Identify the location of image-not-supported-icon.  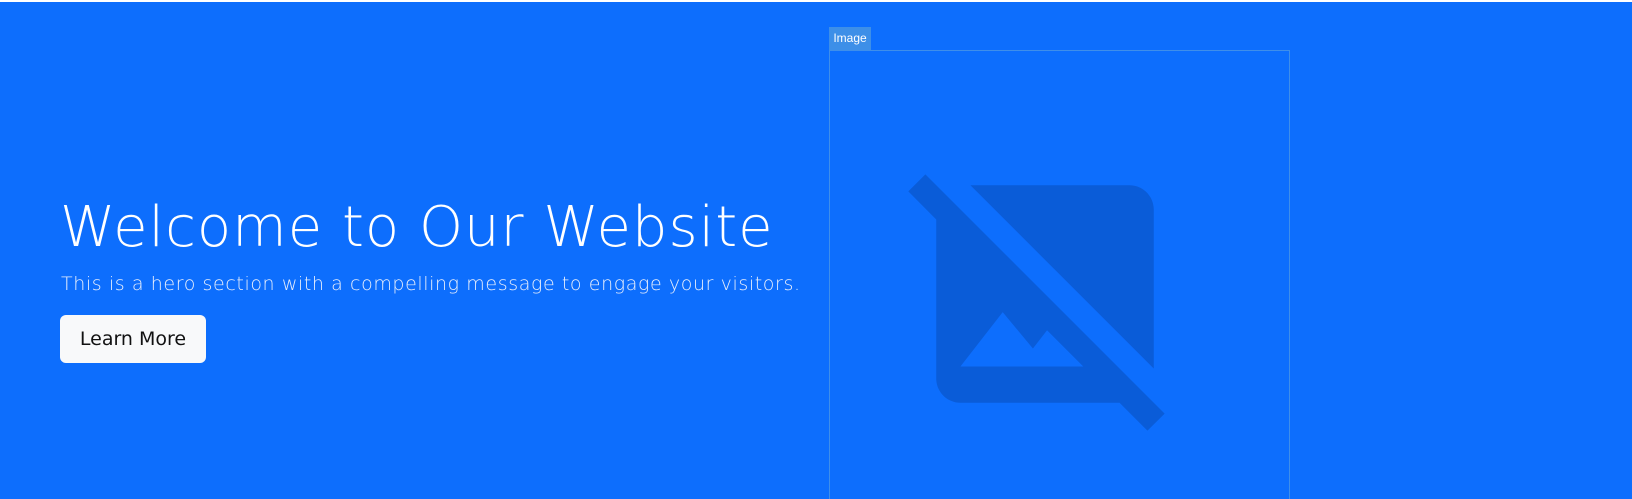
(1036, 302).